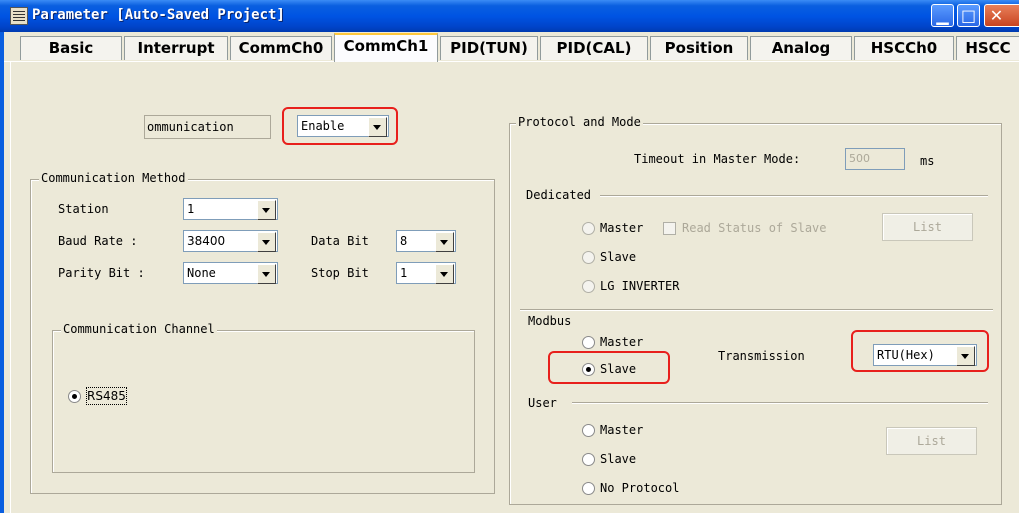 Image resolution: width=1019 pixels, height=513 pixels. What do you see at coordinates (190, 127) in the screenshot?
I see `communication-label: ommunication` at bounding box center [190, 127].